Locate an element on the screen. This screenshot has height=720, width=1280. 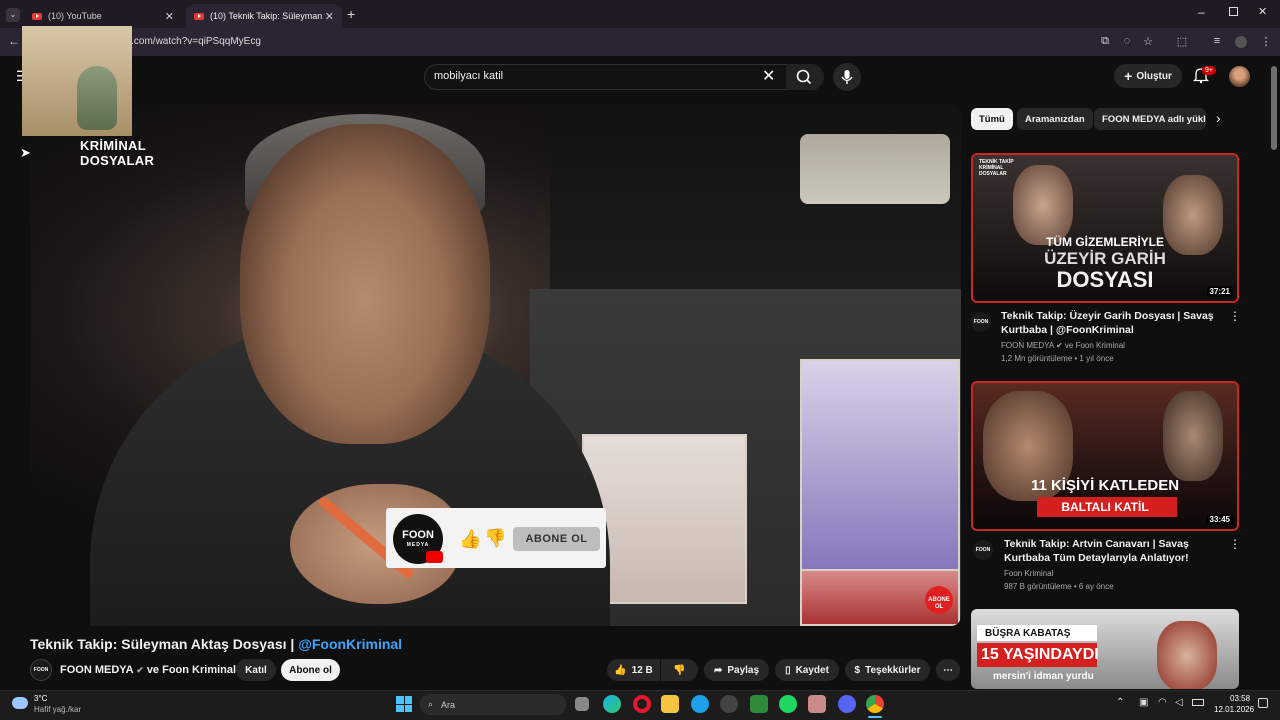
recommendation-stats: 987 B görüntüleme • 6 ay önce is located at coordinates (1059, 586).